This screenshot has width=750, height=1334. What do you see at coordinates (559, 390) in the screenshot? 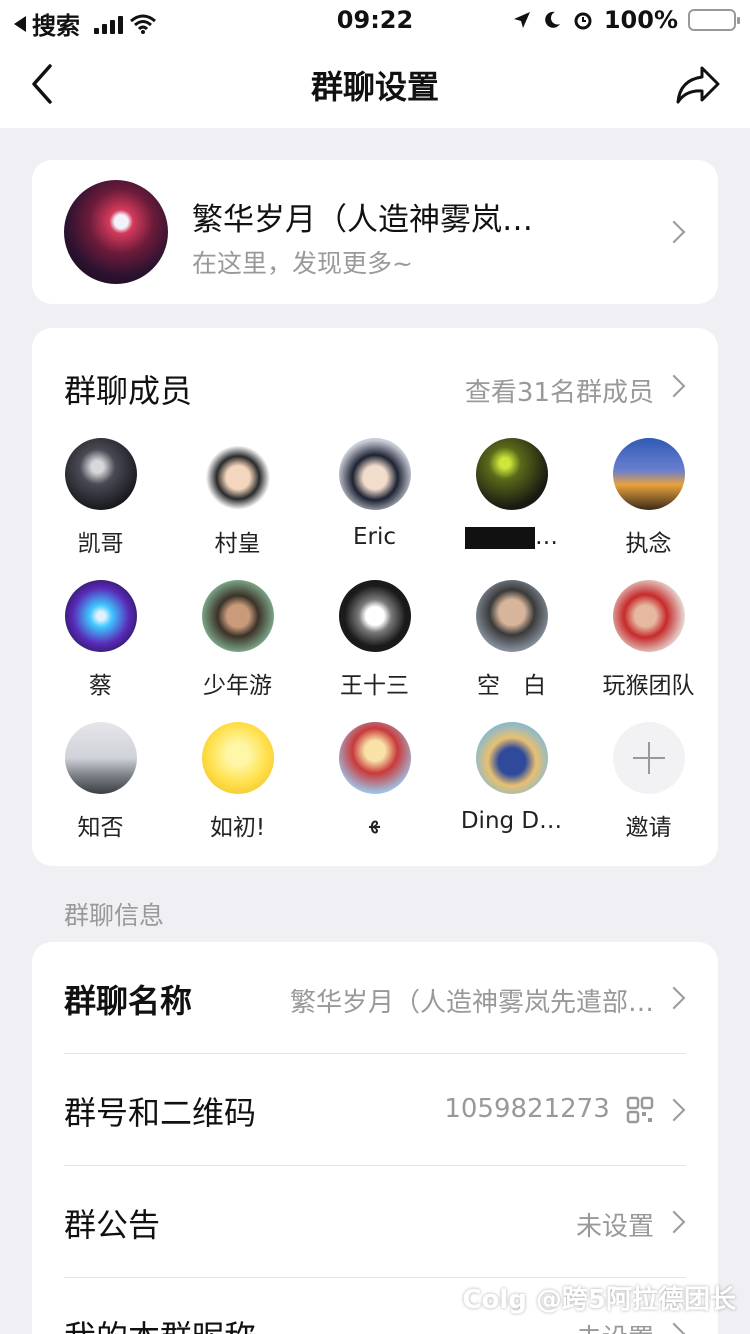
I see `view-all-members-link: 查看31名群成员` at bounding box center [559, 390].